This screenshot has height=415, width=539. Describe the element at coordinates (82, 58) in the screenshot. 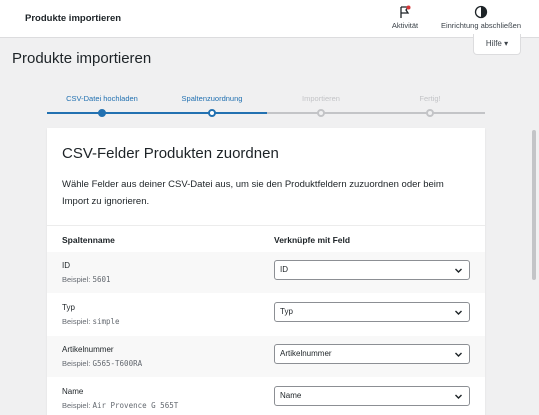

I see `page-title: Produkte importieren` at that location.